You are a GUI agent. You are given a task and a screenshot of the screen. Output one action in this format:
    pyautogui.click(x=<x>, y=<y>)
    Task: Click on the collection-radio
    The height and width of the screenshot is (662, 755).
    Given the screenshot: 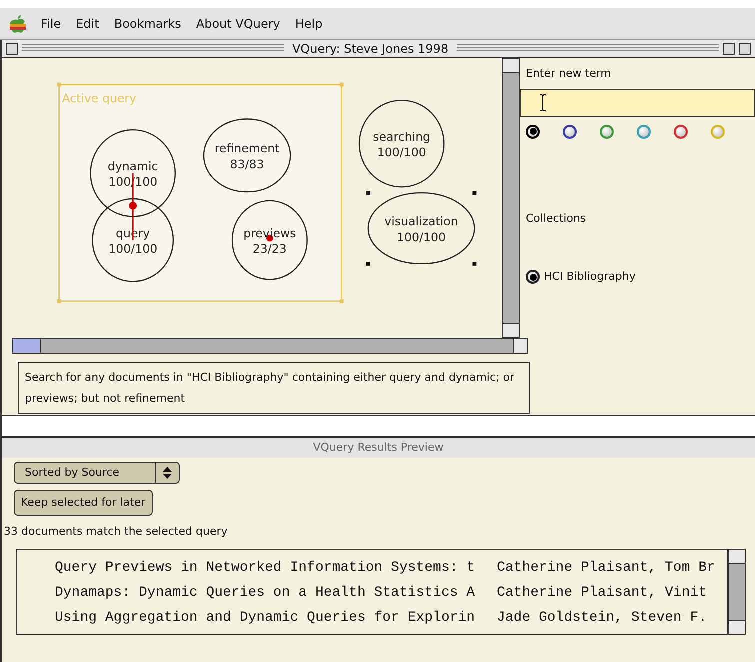 What is the action you would take?
    pyautogui.click(x=533, y=277)
    